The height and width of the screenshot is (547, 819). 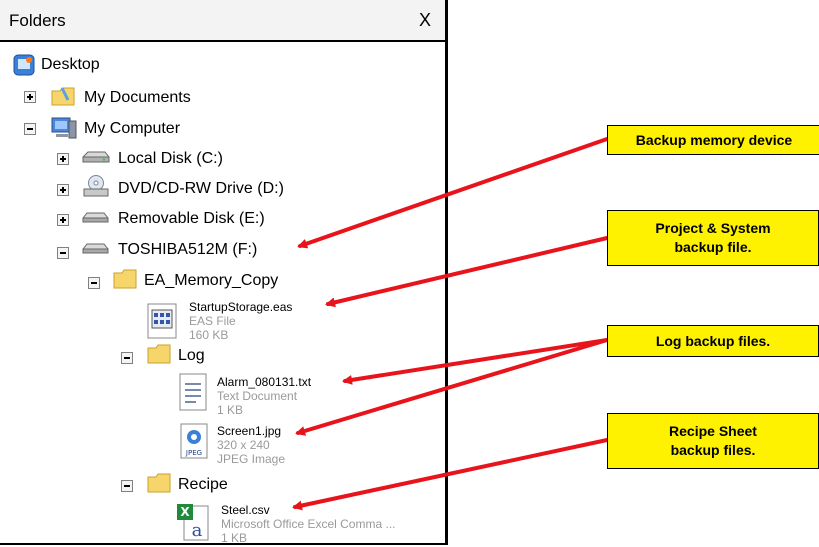 What do you see at coordinates (713, 341) in the screenshot?
I see `callout-log-backup: Log backup files.` at bounding box center [713, 341].